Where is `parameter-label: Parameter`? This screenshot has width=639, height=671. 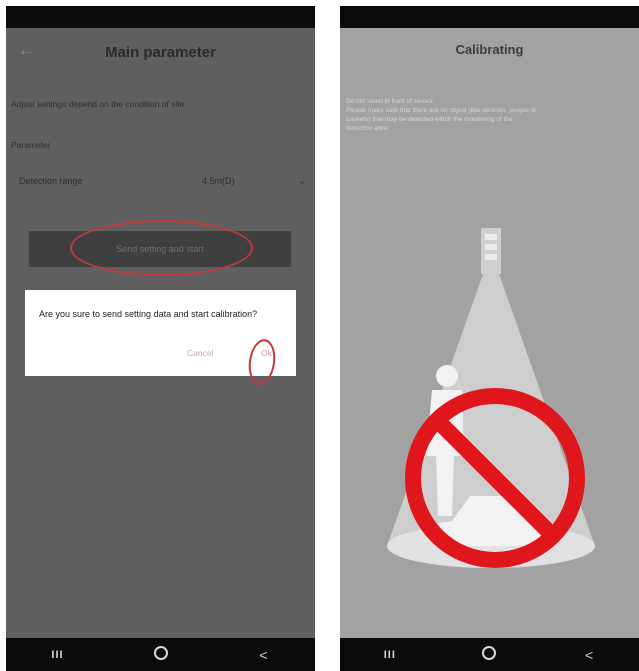
parameter-label: Parameter is located at coordinates (31, 145).